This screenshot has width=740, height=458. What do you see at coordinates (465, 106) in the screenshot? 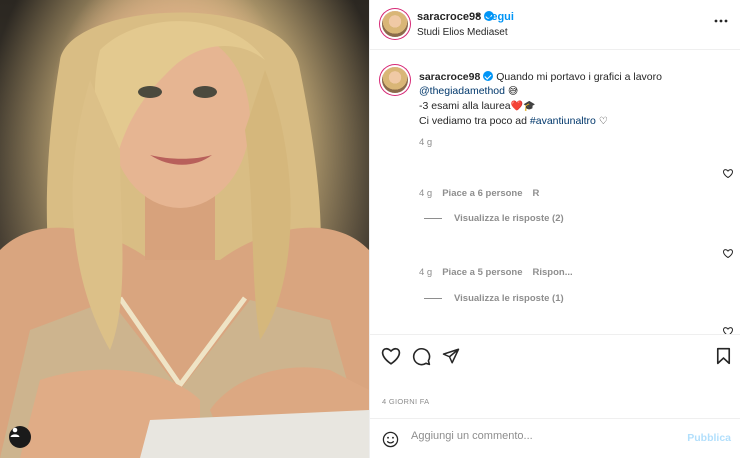
I see `caption-line-2: -3 esami alla laurea` at bounding box center [465, 106].